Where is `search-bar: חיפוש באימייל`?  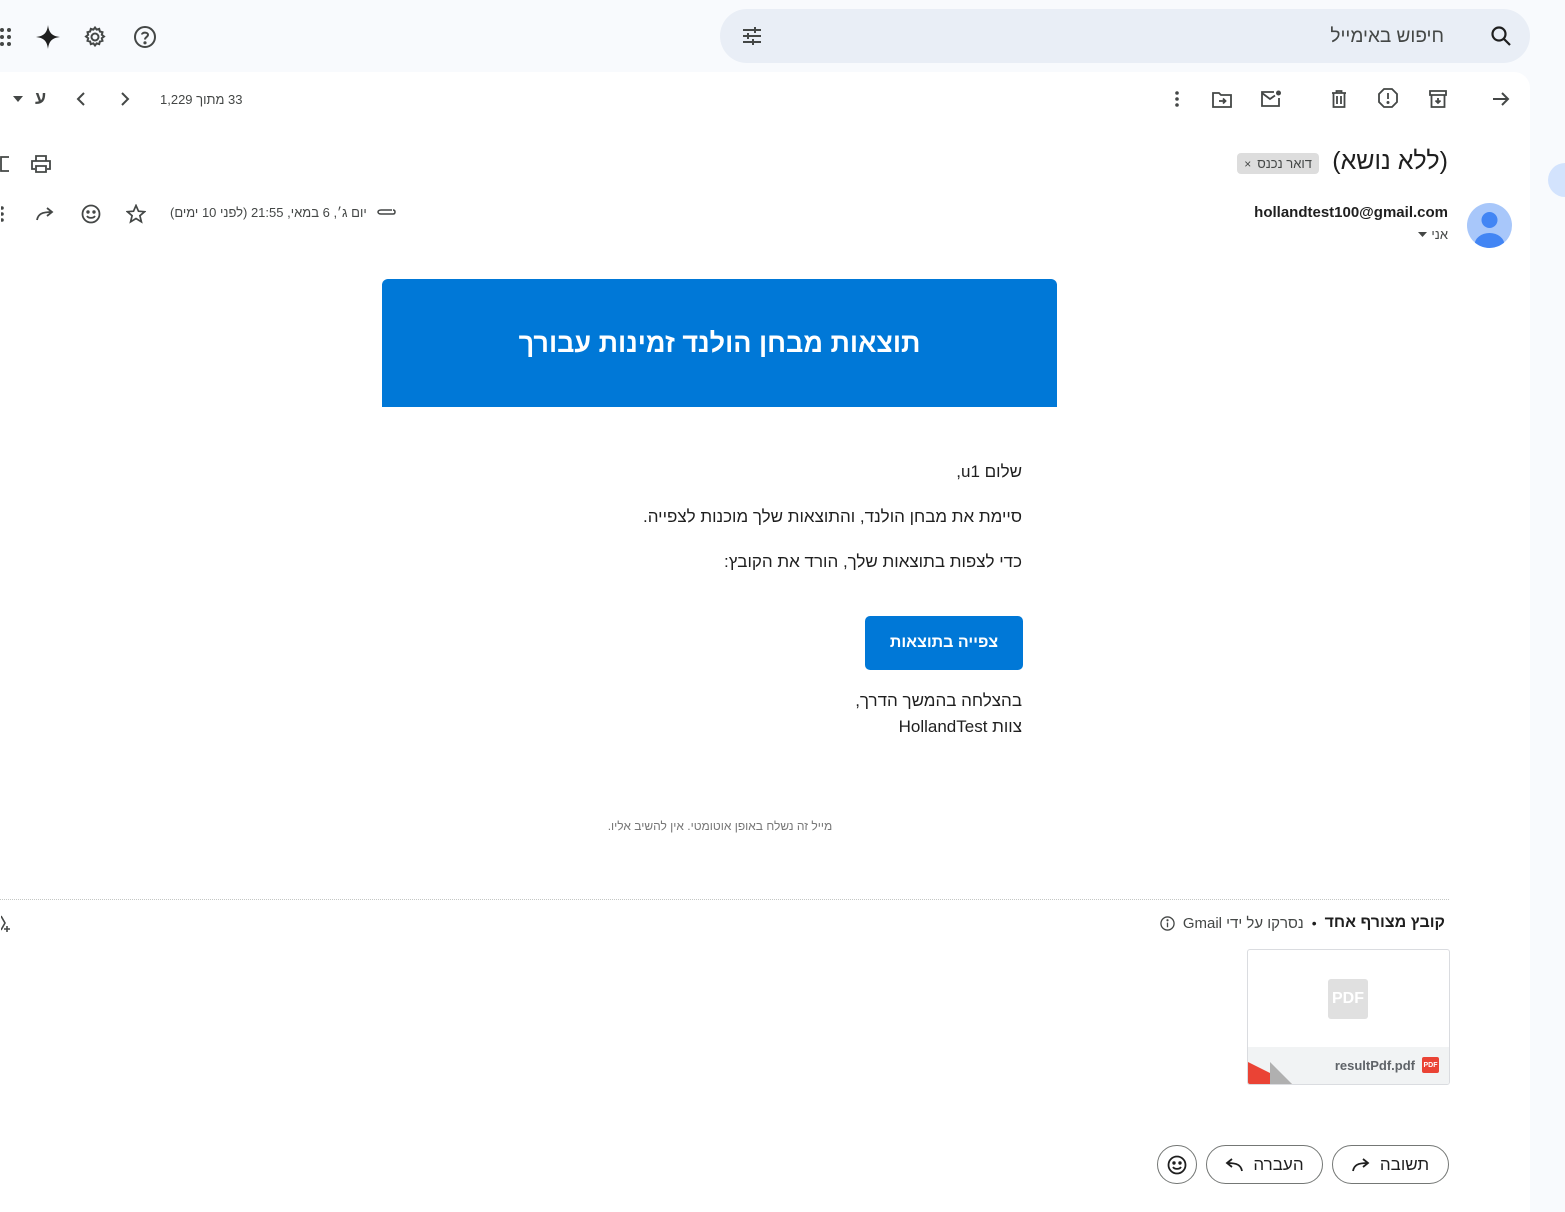
search-bar: חיפוש באימייל is located at coordinates (1125, 36).